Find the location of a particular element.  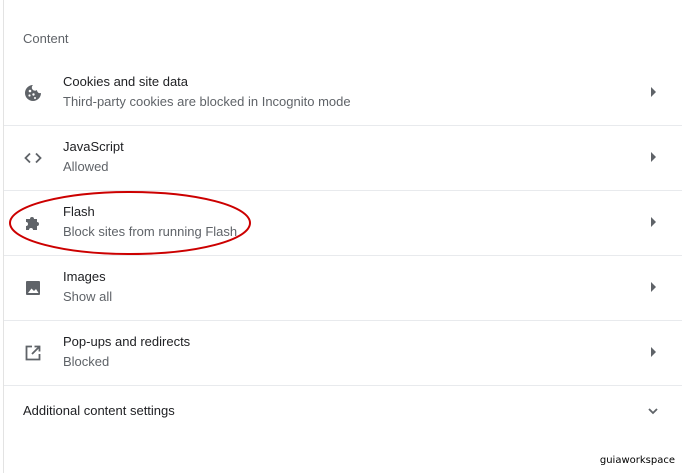

additional-content-settings: Additional content settings is located at coordinates (343, 409).